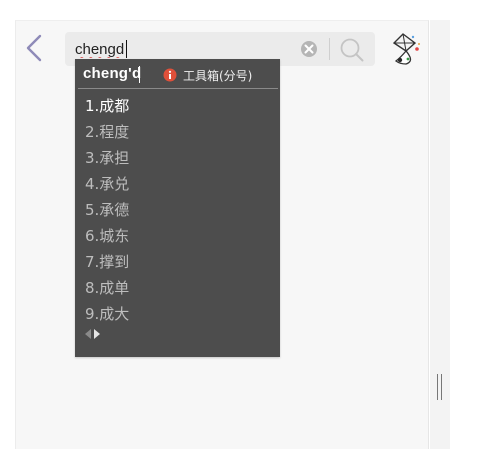 This screenshot has width=487, height=449. Describe the element at coordinates (107, 157) in the screenshot. I see `ime-candidate: 3.承担` at that location.